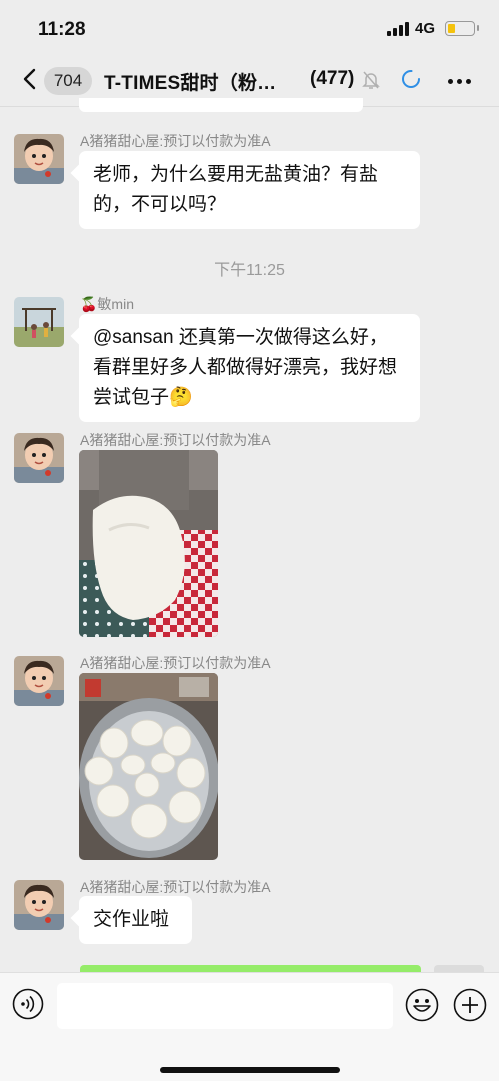 This screenshot has width=499, height=1081. I want to click on signal-icon, so click(397, 28).